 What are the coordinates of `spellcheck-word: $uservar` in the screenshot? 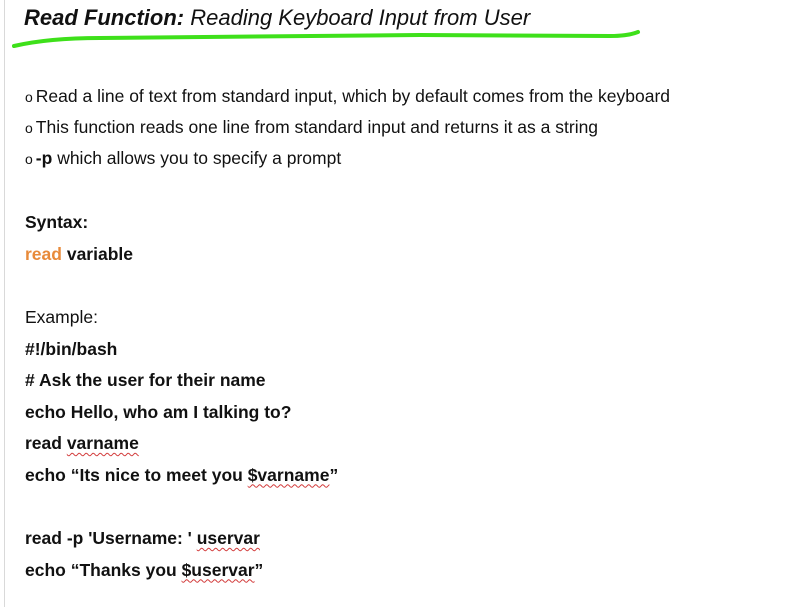 It's located at (218, 569).